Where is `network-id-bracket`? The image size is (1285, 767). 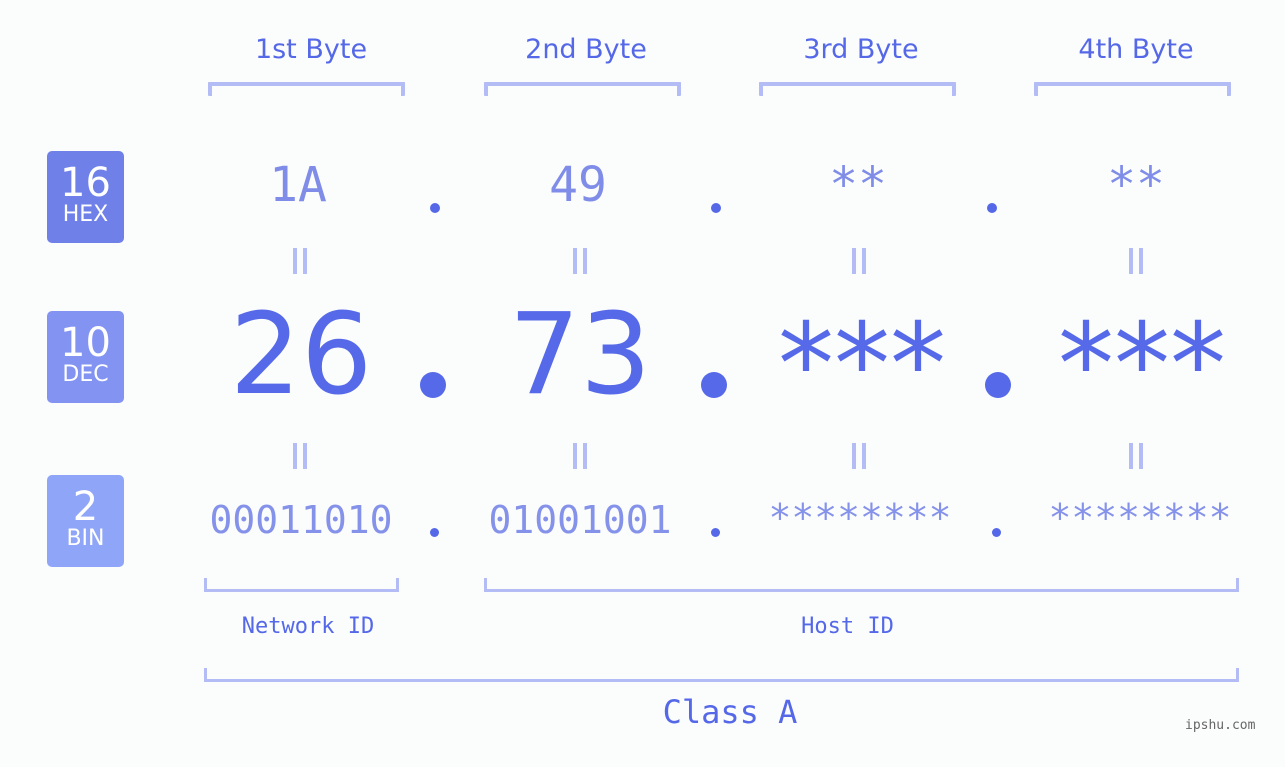 network-id-bracket is located at coordinates (301, 585).